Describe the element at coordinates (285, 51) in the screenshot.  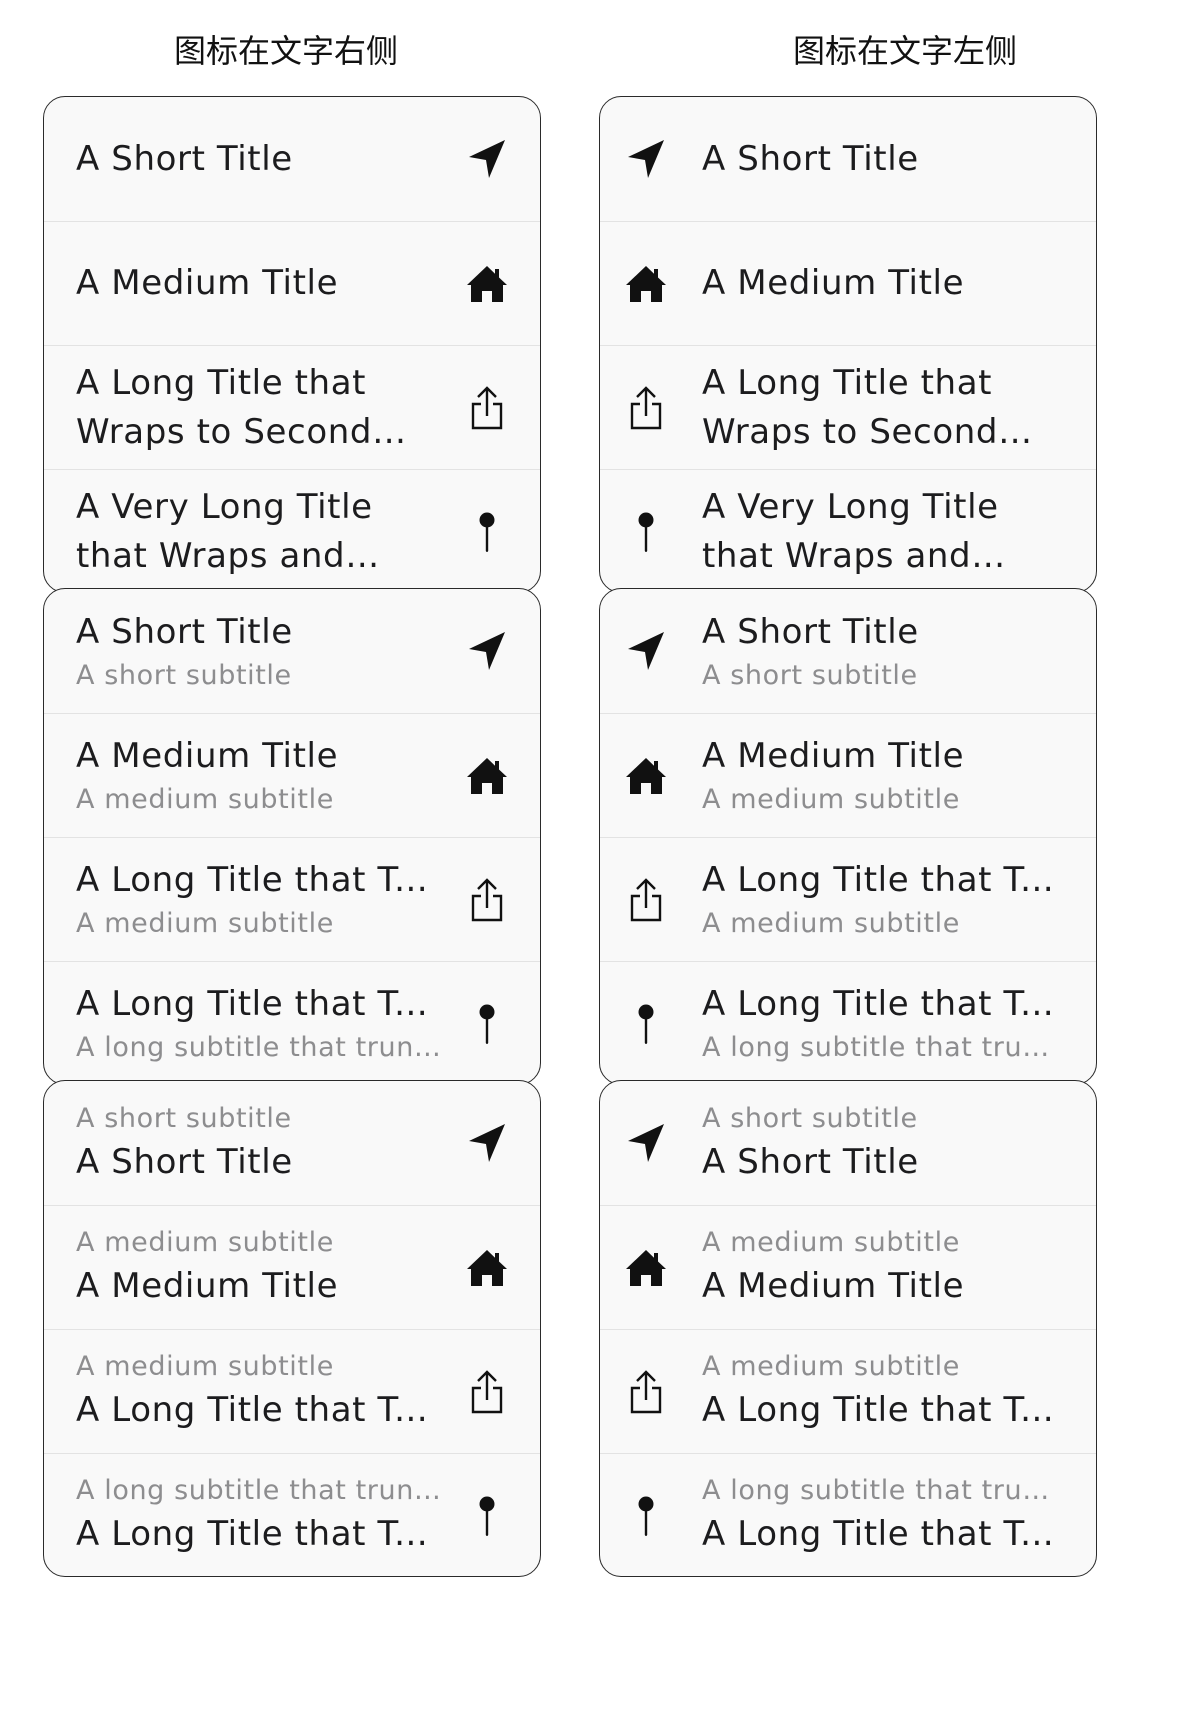
I see `column-header-icon-right: 图标在文字右侧` at that location.